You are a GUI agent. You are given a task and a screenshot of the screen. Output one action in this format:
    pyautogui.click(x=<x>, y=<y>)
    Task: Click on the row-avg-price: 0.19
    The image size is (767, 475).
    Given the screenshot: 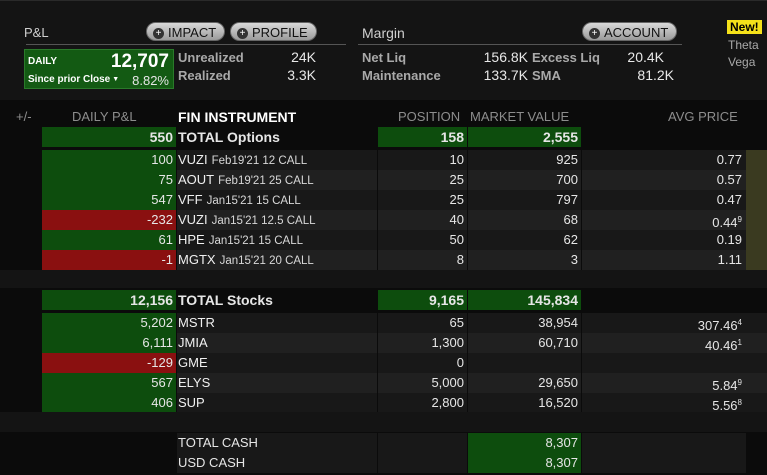 What is the action you would take?
    pyautogui.click(x=664, y=240)
    